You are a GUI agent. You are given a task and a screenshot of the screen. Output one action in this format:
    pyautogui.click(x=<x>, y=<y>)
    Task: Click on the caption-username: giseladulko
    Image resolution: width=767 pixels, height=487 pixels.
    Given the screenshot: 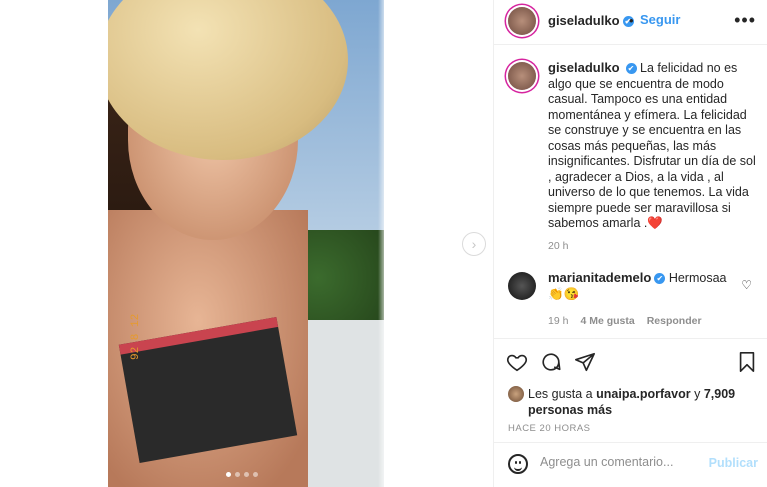 What is the action you would take?
    pyautogui.click(x=584, y=67)
    